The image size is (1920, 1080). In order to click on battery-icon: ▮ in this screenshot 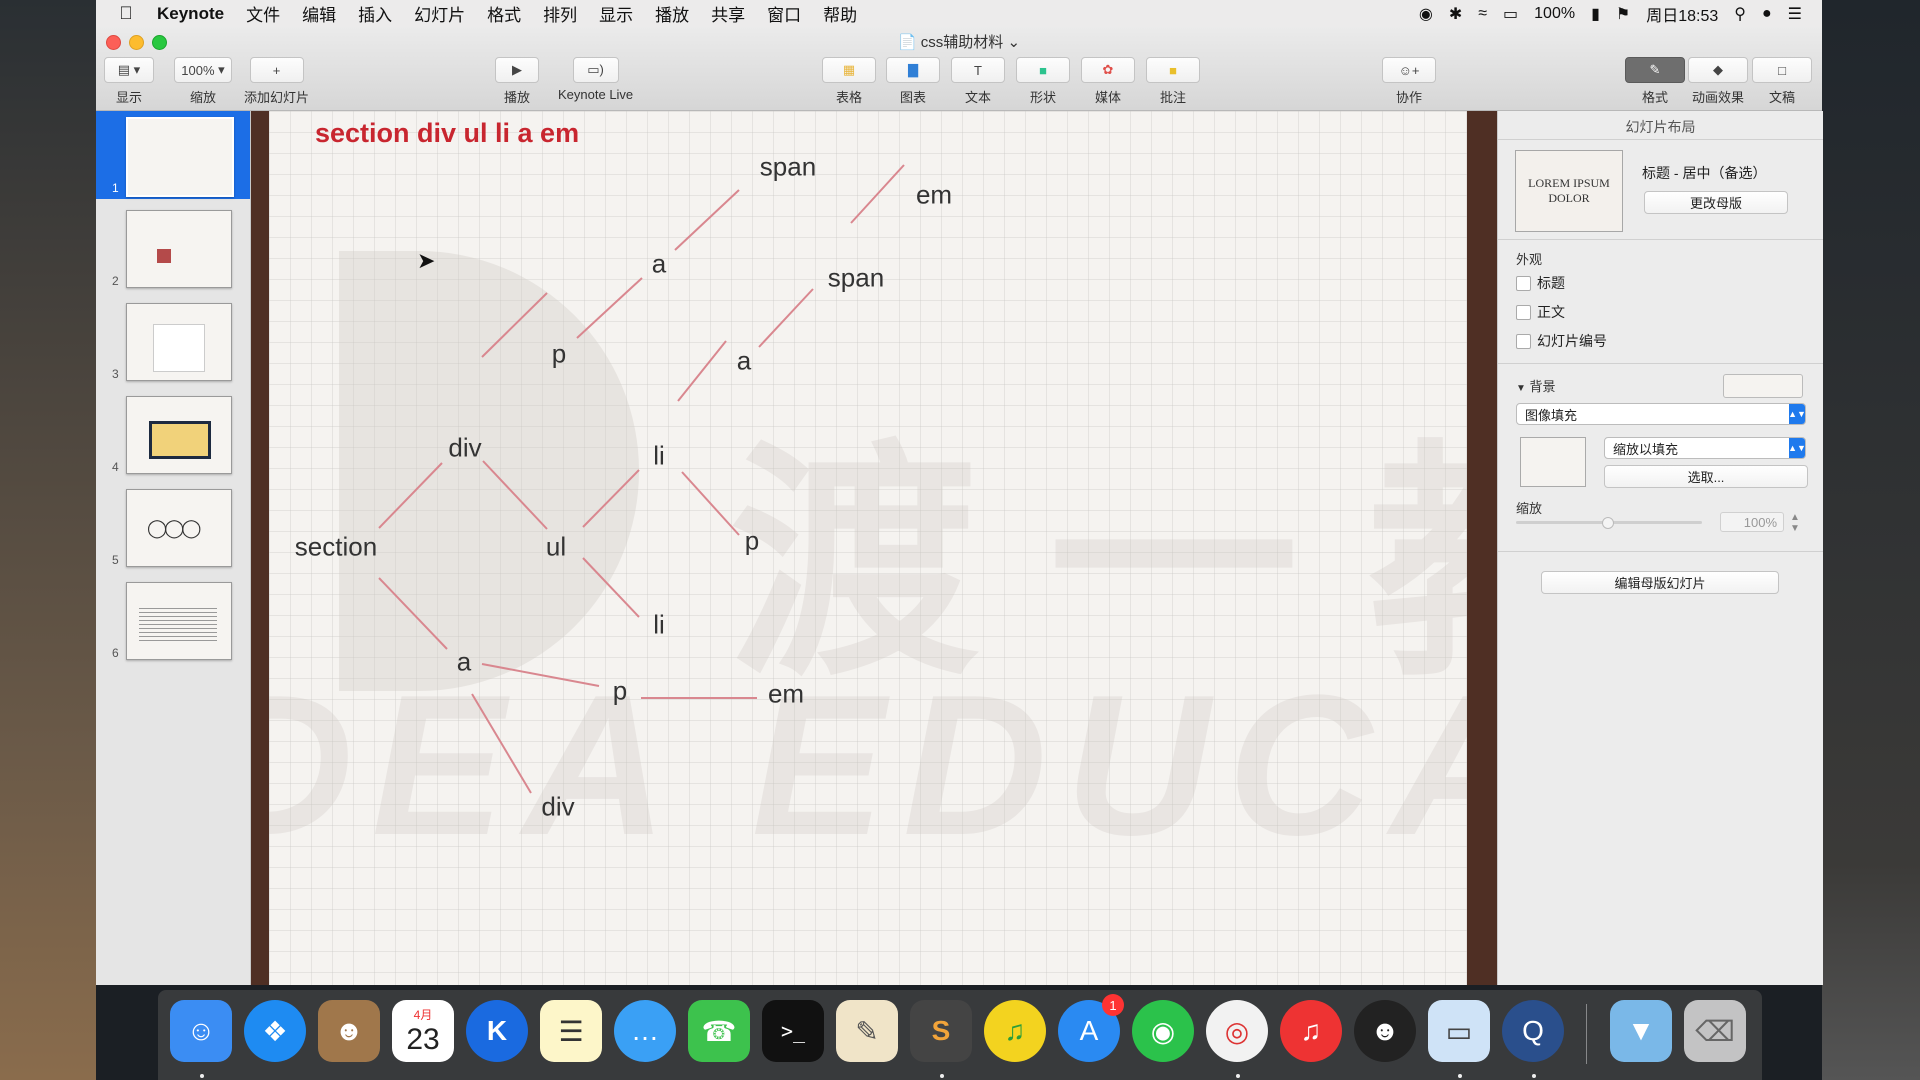, I will do `click(1595, 14)`.